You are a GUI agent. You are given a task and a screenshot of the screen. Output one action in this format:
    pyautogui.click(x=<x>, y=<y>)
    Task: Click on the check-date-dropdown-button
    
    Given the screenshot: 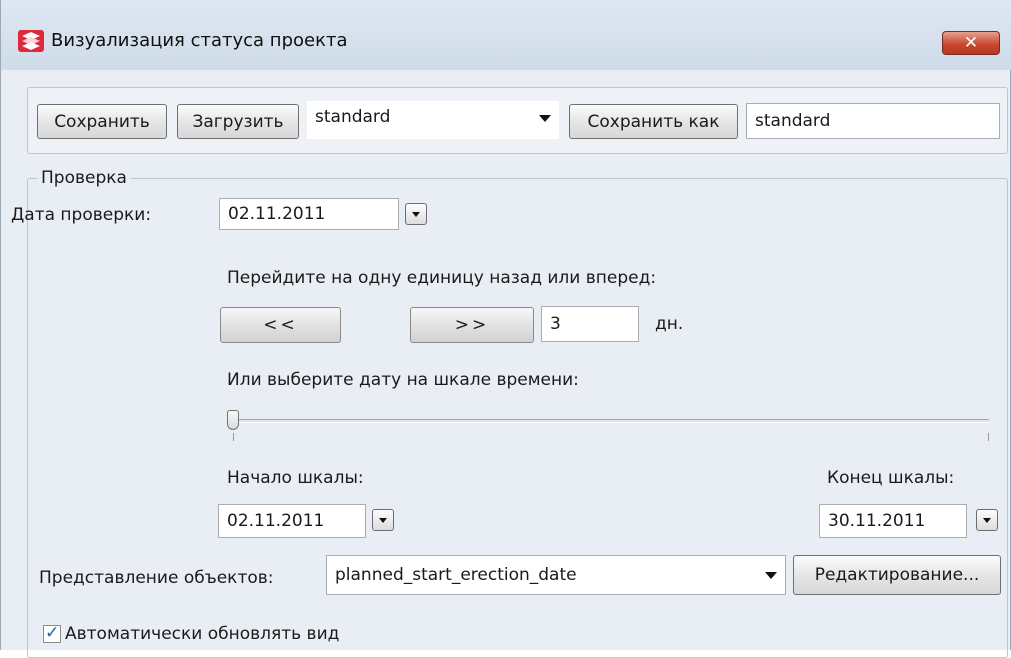 What is the action you would take?
    pyautogui.click(x=416, y=214)
    